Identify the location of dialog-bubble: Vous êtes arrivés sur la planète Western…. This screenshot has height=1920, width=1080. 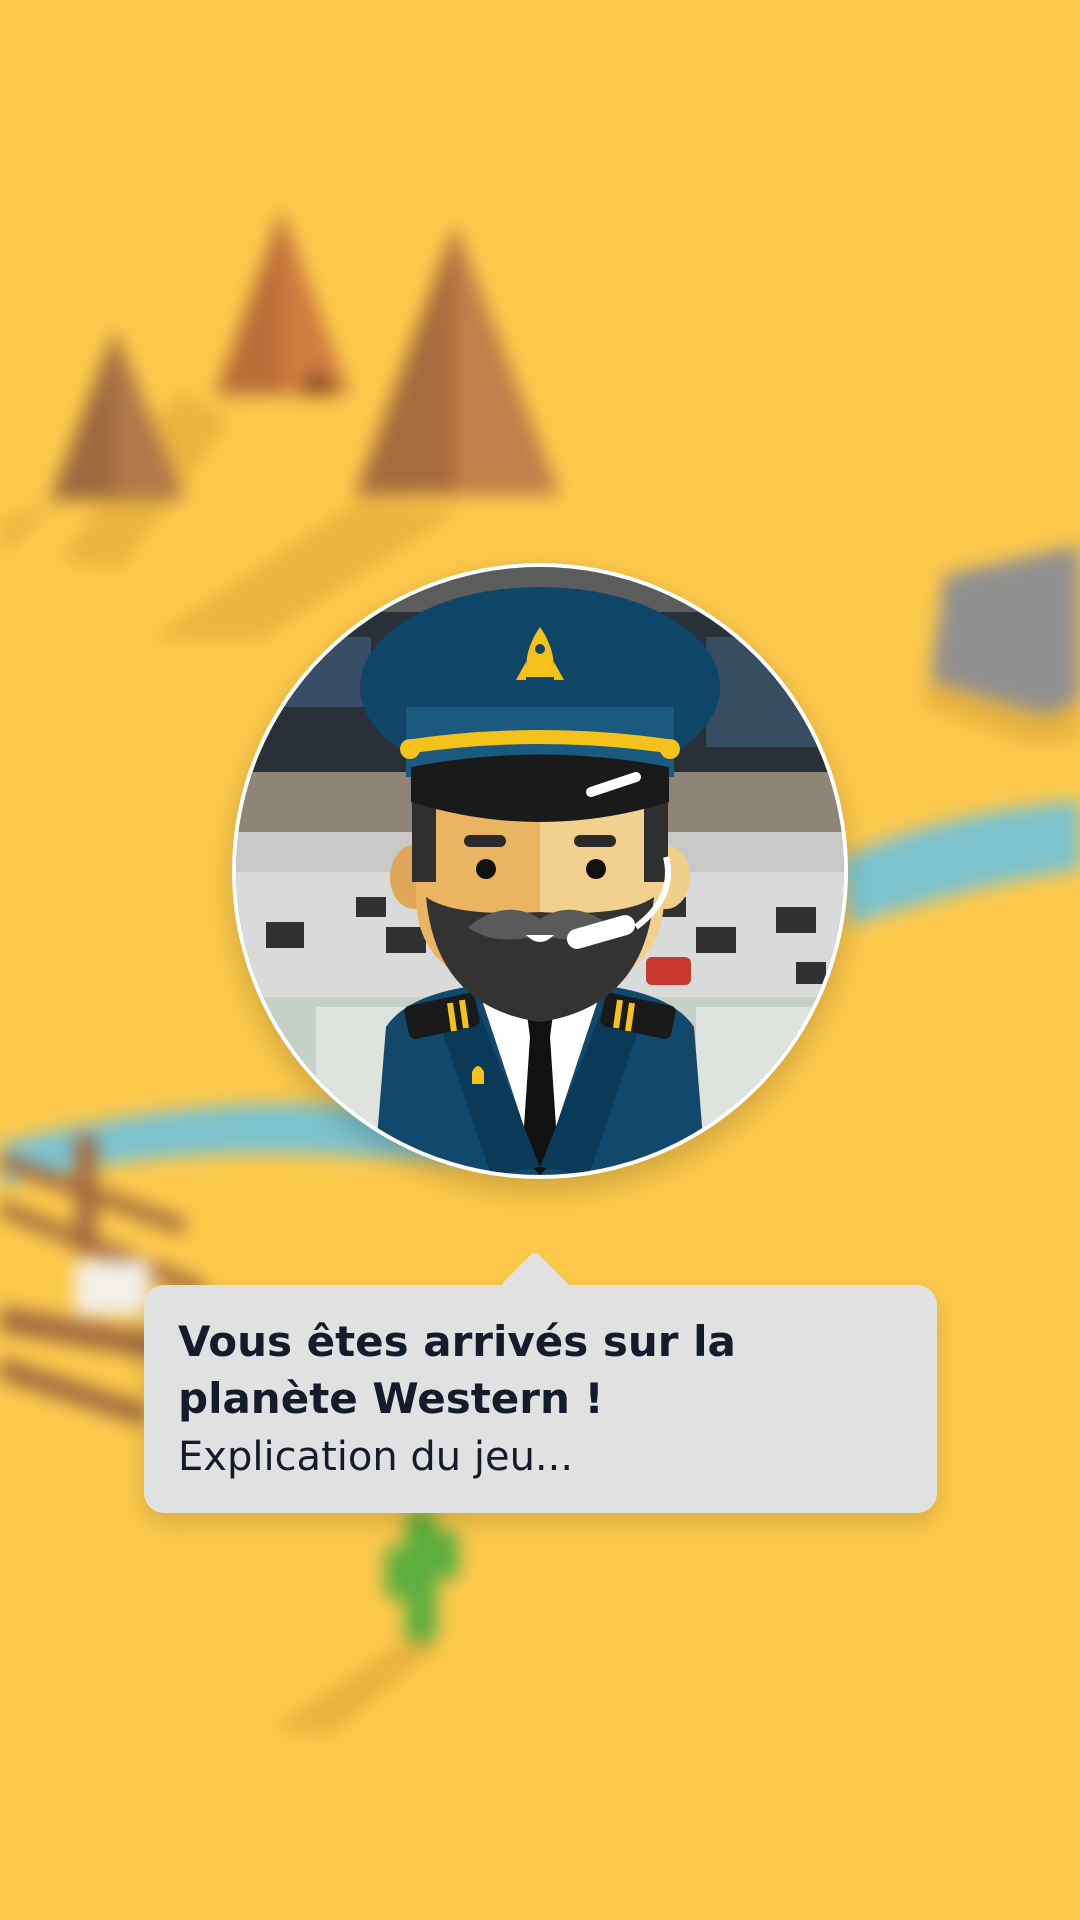
(540, 1381).